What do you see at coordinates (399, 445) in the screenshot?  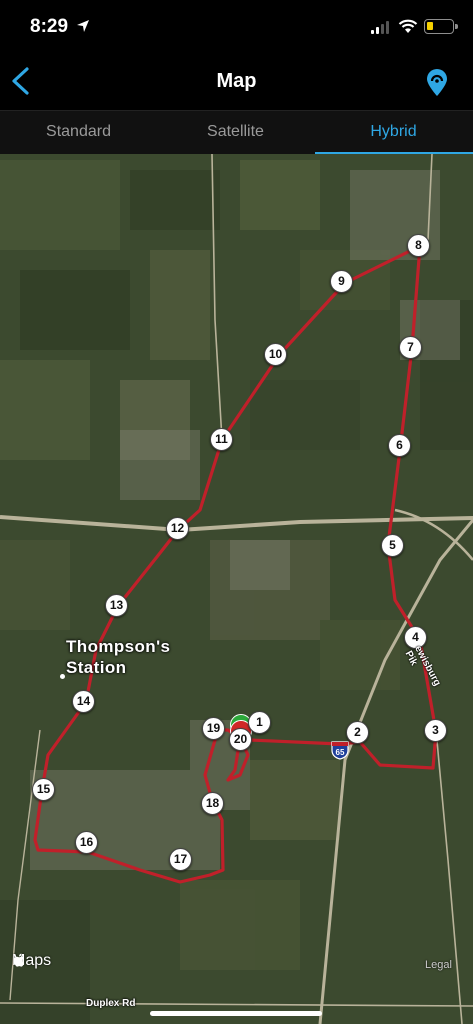 I see `waypoint-6: 6` at bounding box center [399, 445].